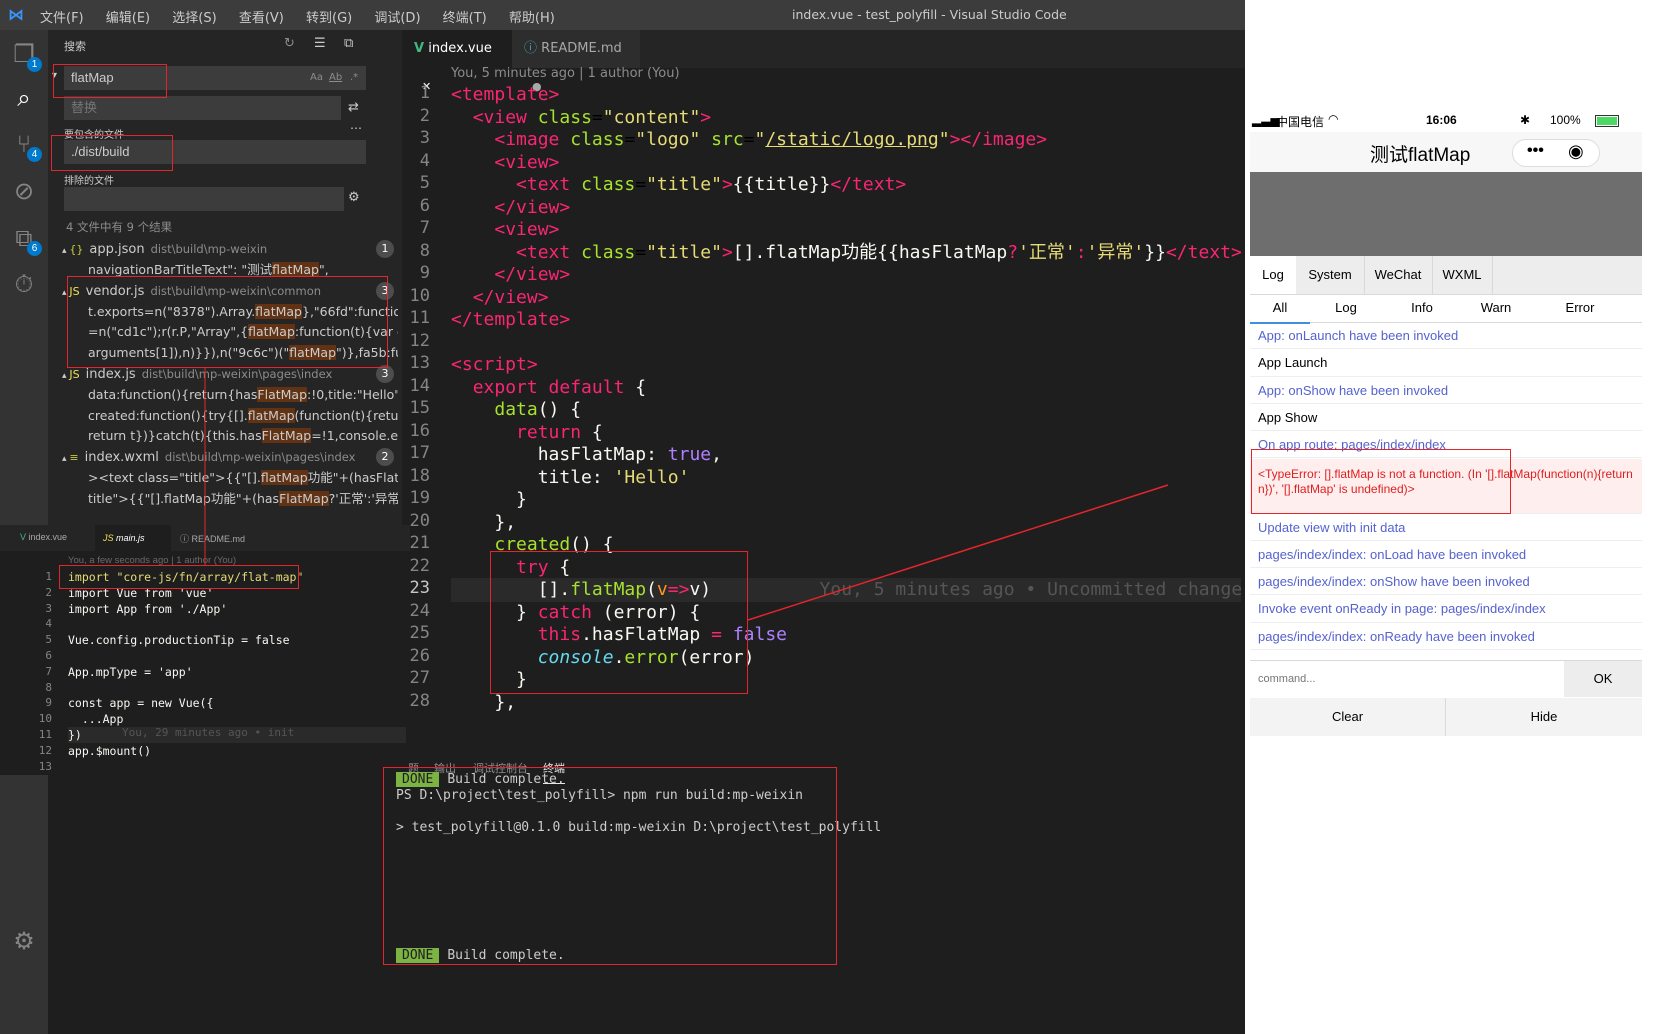  I want to click on connector-line, so click(958, 552).